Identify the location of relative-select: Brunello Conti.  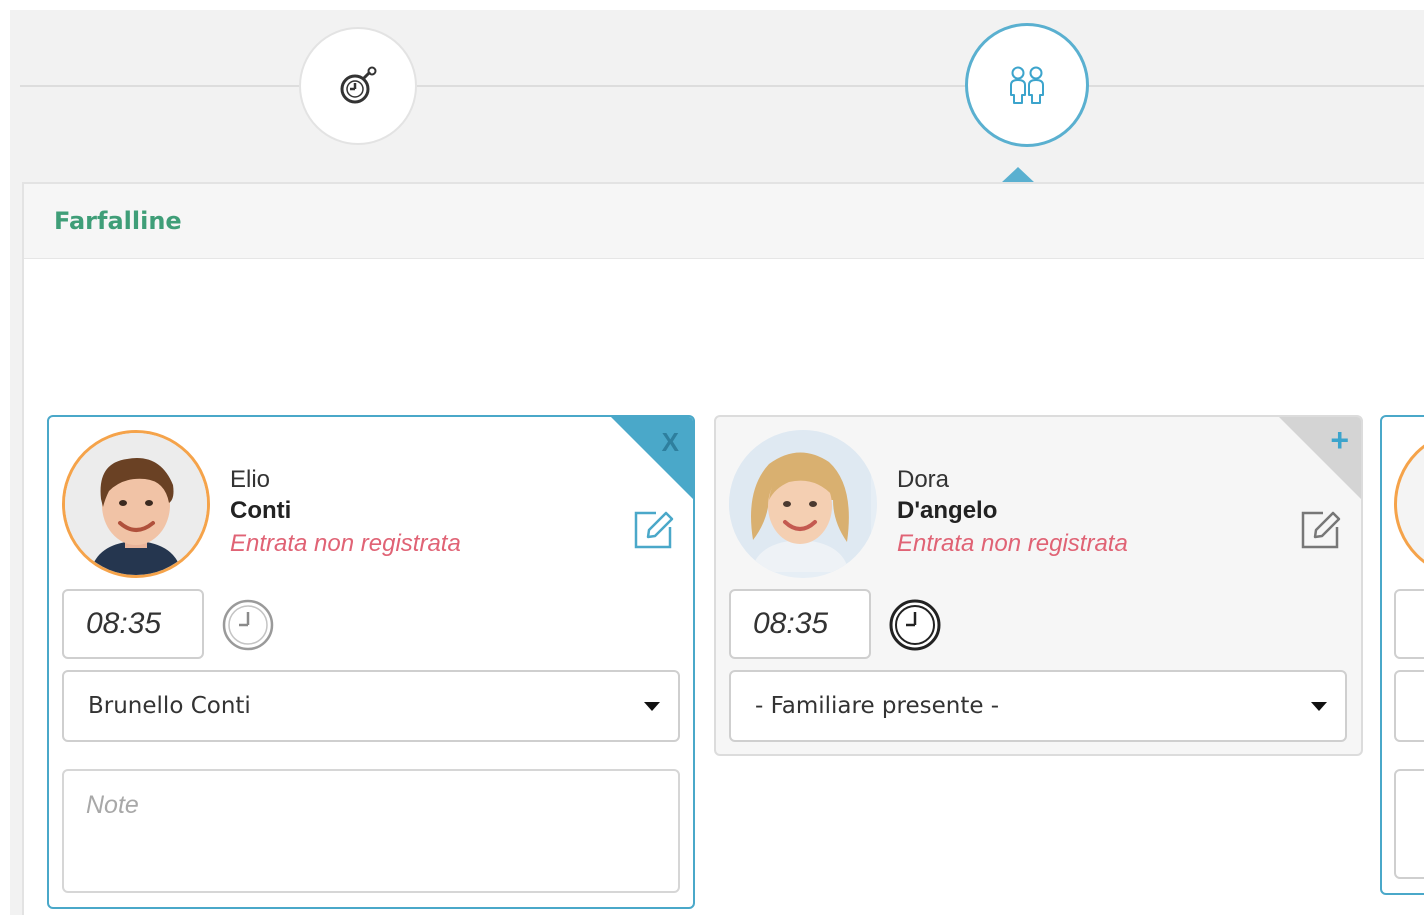
(371, 706).